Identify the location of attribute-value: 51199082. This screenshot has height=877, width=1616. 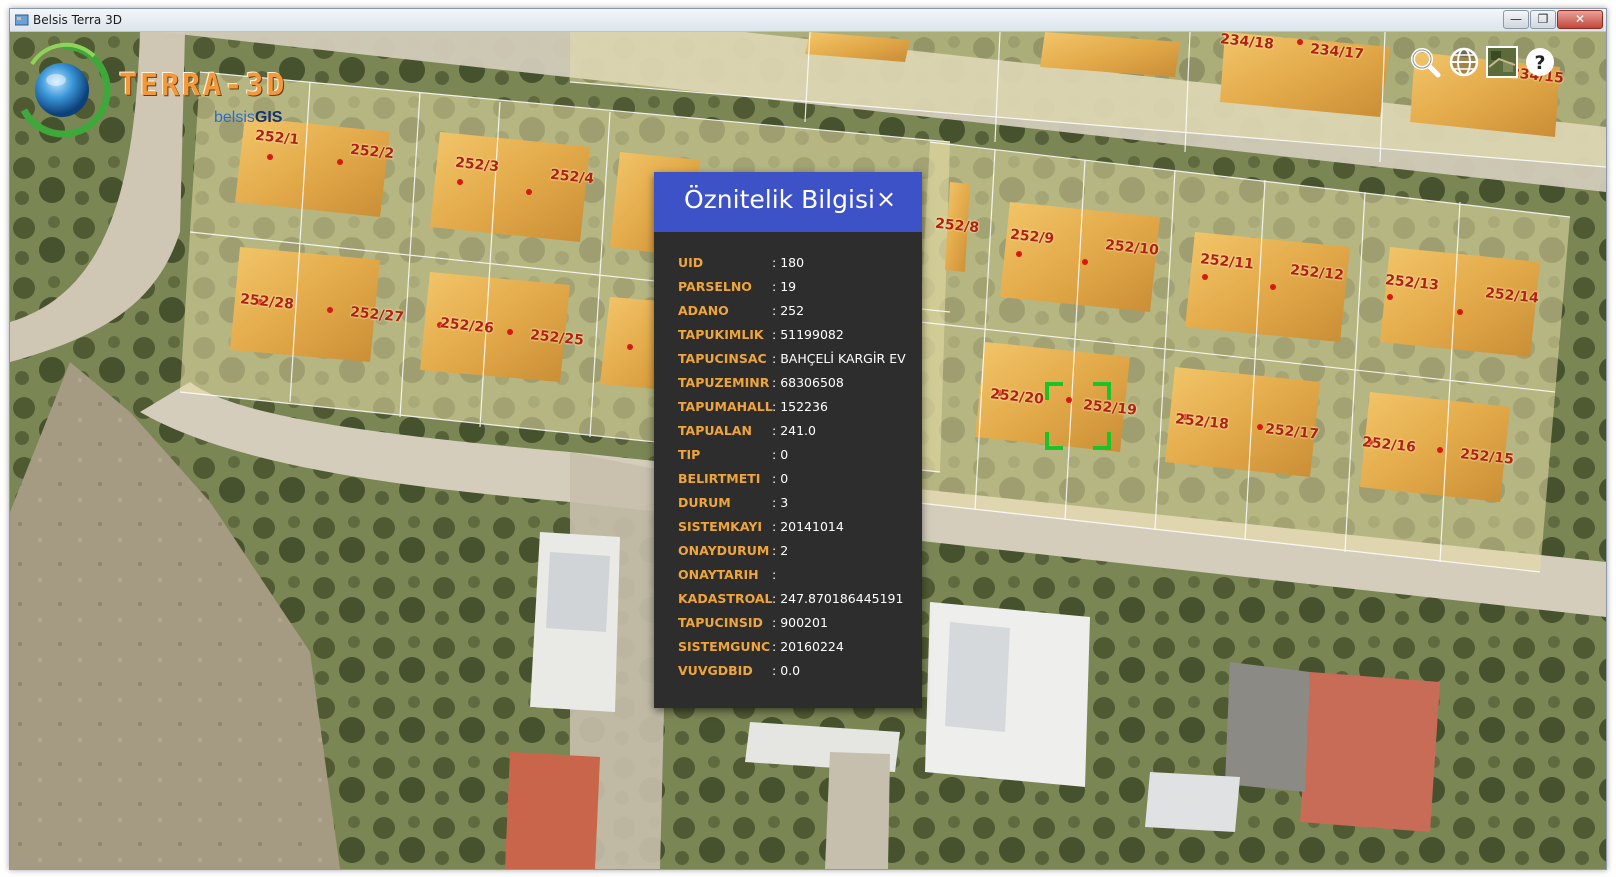
(845, 335).